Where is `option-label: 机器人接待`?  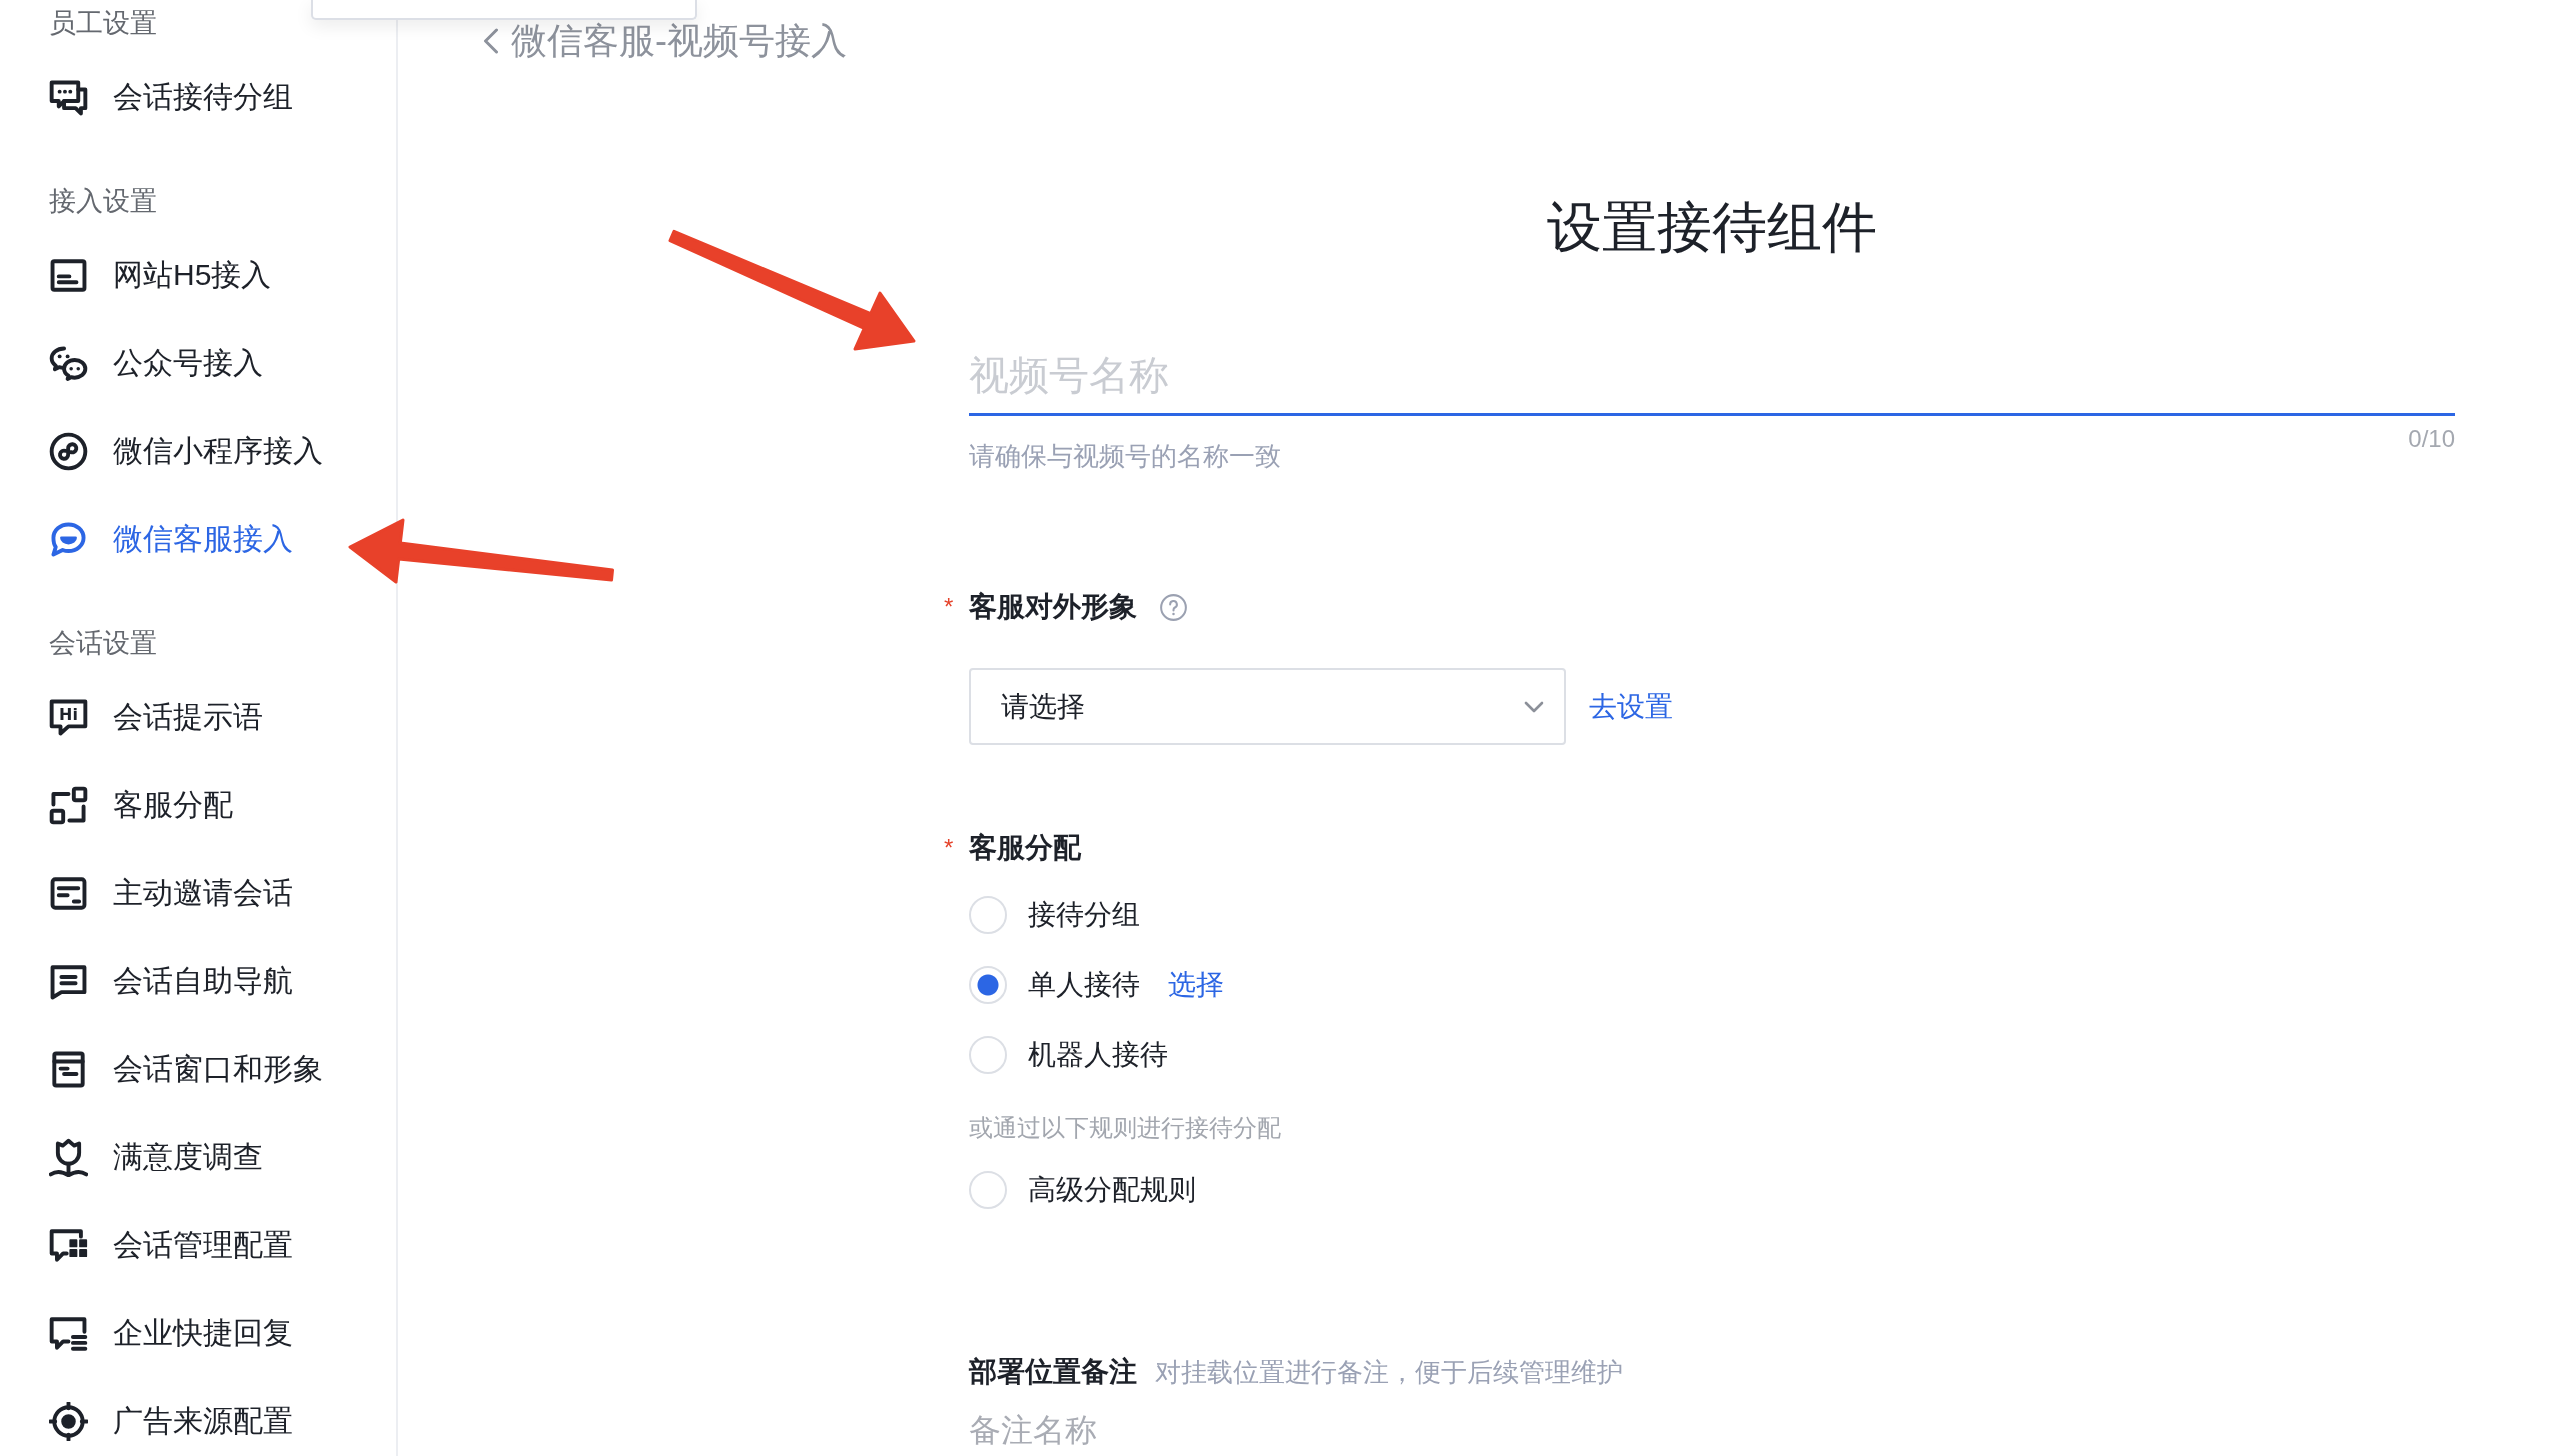 option-label: 机器人接待 is located at coordinates (1098, 1055).